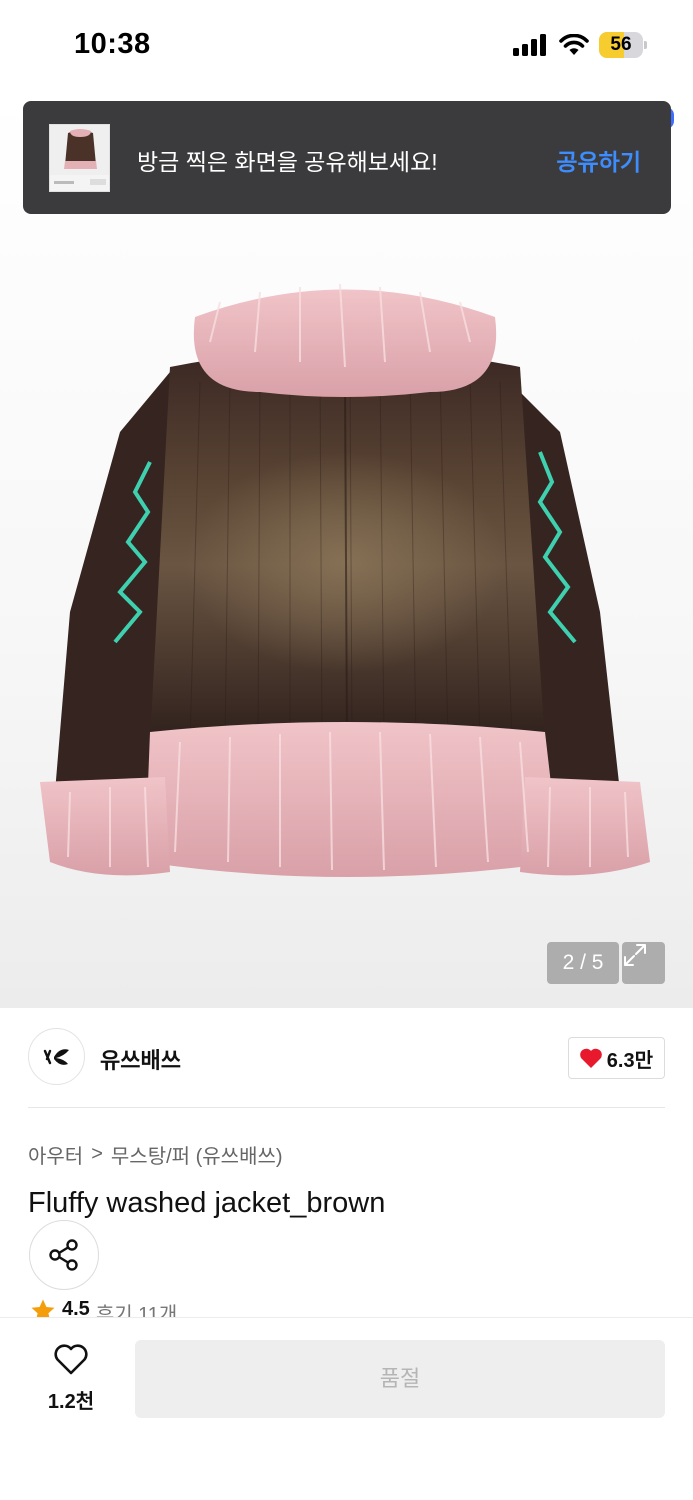 The image size is (693, 1500). Describe the element at coordinates (287, 162) in the screenshot. I see `toast-message: 방금 찍은 화면을 공유해보세요!` at that location.